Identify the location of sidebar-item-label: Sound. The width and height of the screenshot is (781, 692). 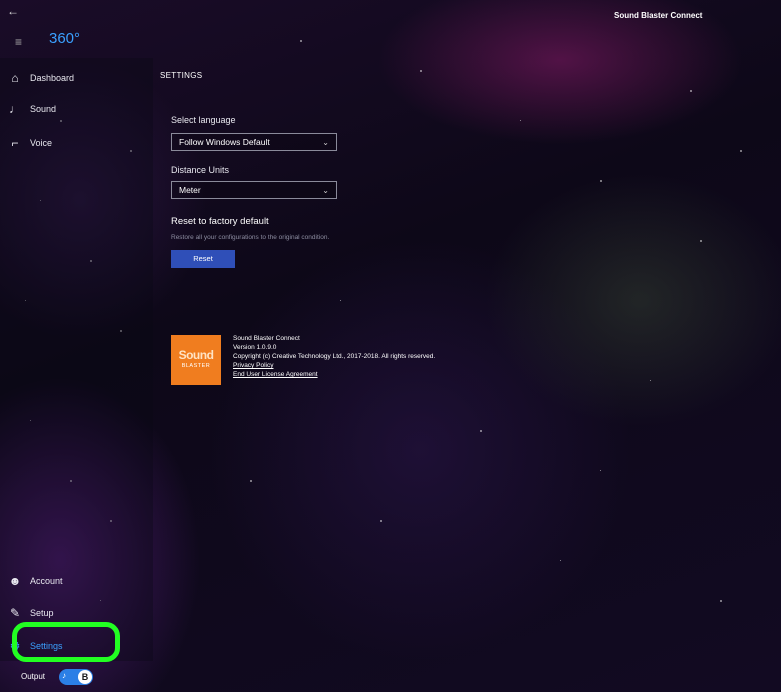
(43, 109).